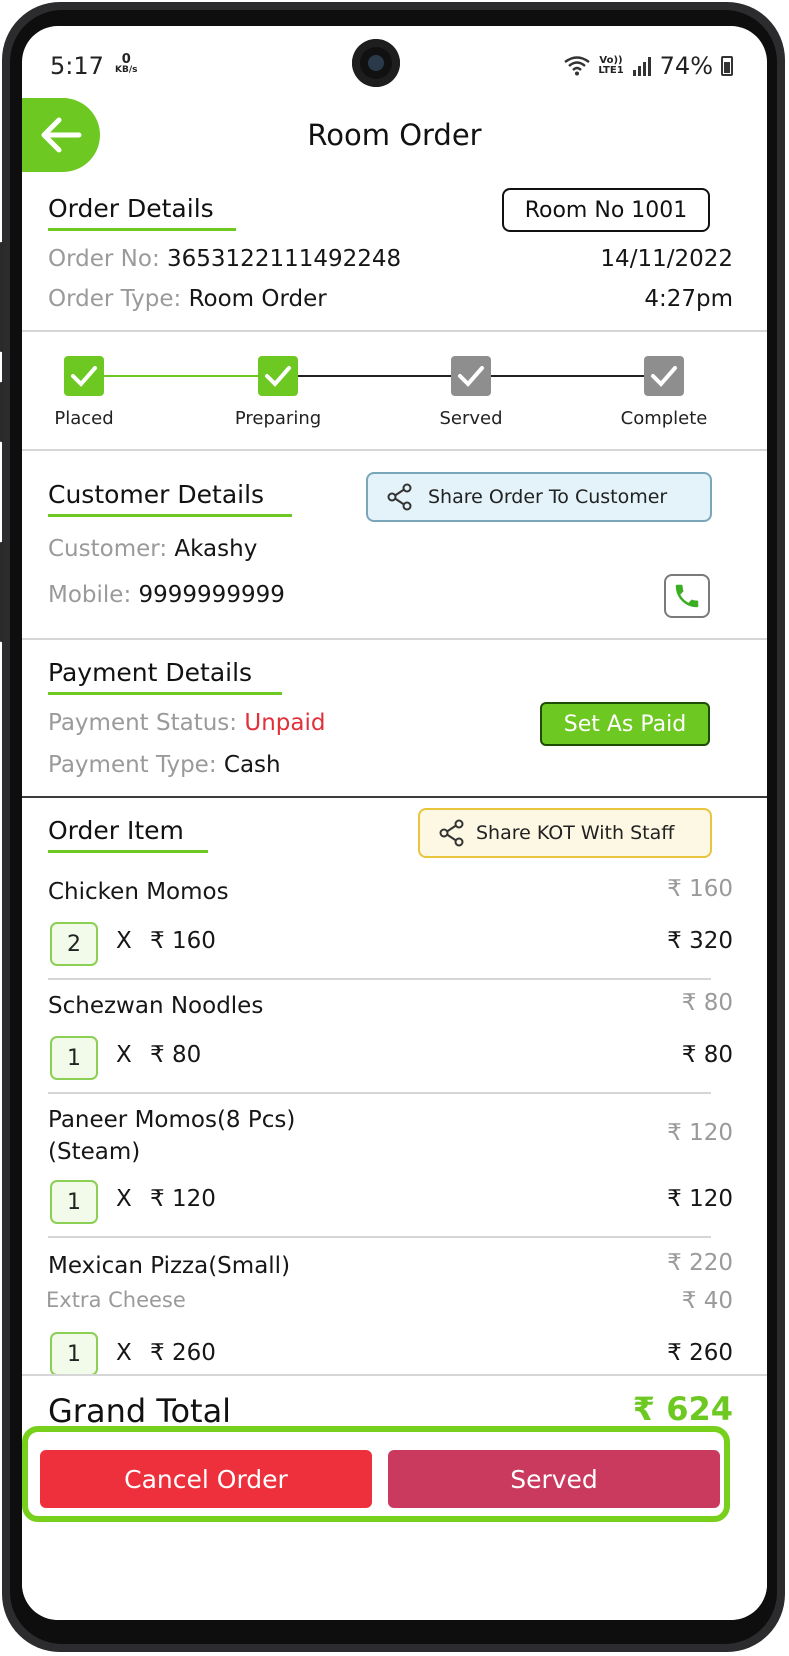  I want to click on step-label-placed: Placed, so click(84, 418).